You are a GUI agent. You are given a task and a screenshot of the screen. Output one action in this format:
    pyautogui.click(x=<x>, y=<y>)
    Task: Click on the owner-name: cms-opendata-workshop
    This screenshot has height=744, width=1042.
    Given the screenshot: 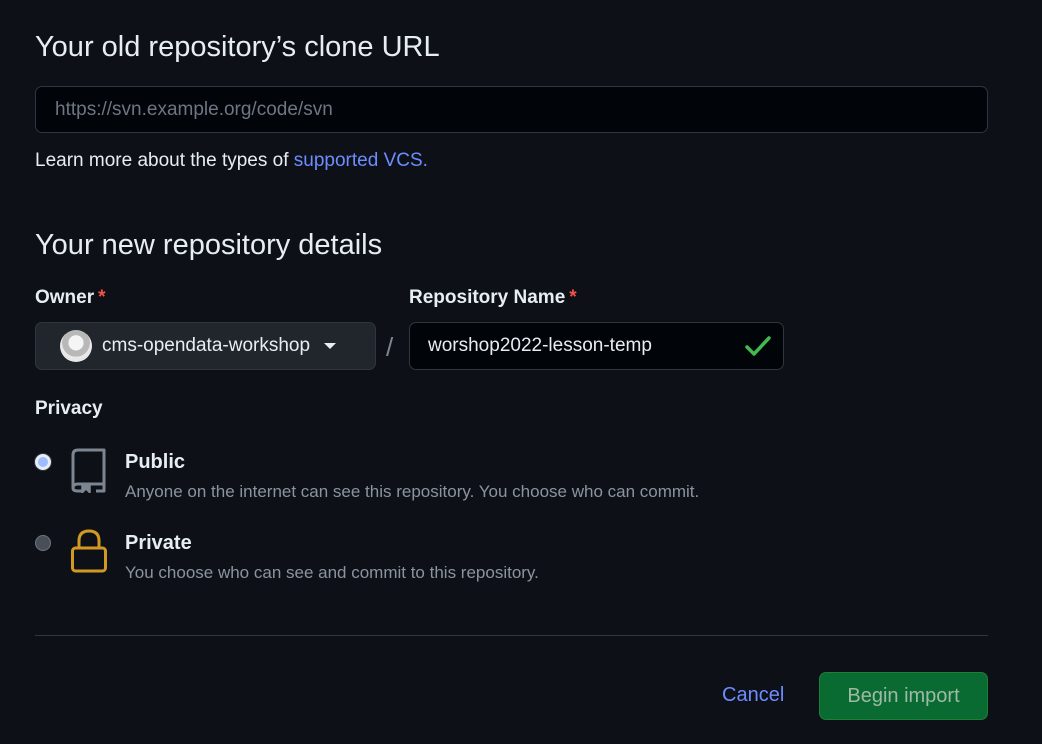 What is the action you would take?
    pyautogui.click(x=206, y=345)
    